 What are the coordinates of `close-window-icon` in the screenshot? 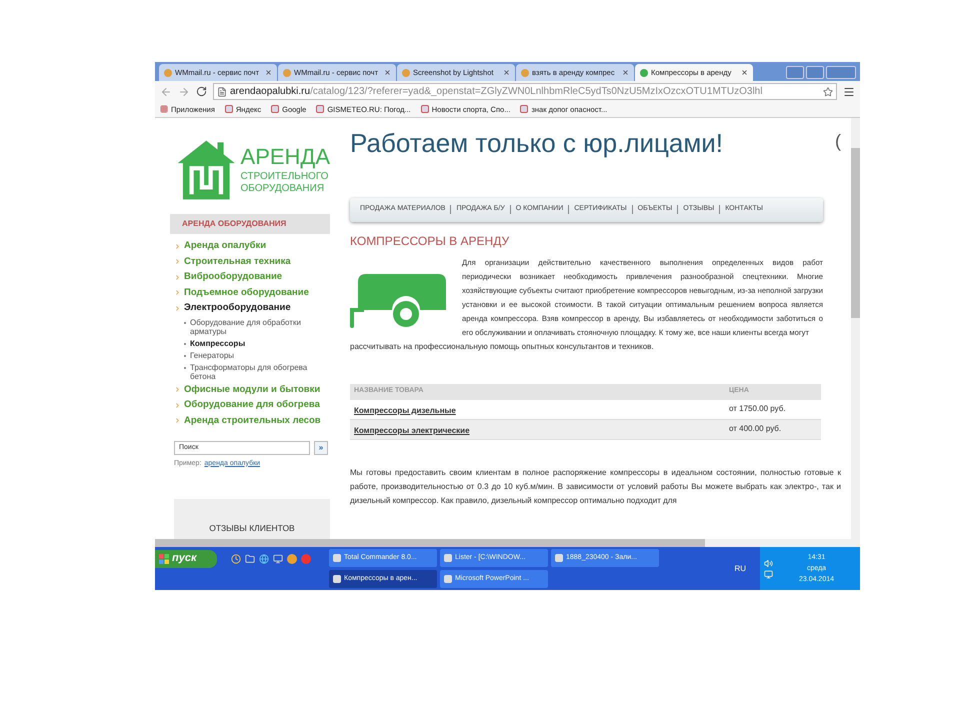 It's located at (841, 73).